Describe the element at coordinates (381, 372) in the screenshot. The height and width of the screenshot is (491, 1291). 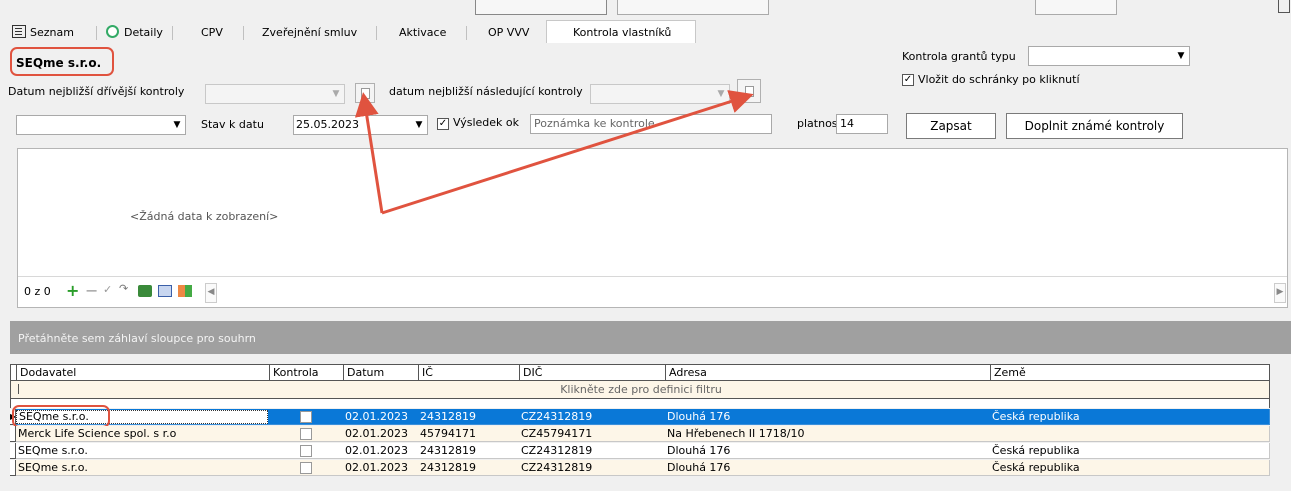
I see `column-header-datum: Datum` at that location.